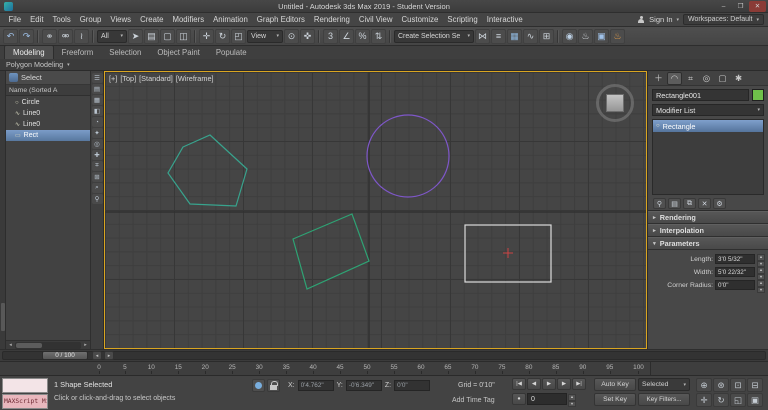 The image size is (768, 410). Describe the element at coordinates (121, 19) in the screenshot. I see `menu-views: Views` at that location.